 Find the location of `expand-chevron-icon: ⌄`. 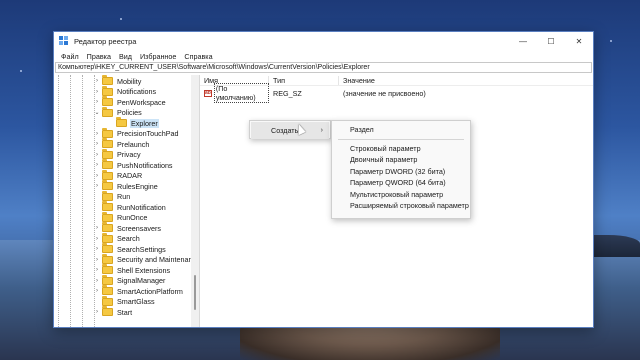

expand-chevron-icon: ⌄ is located at coordinates (97, 112).